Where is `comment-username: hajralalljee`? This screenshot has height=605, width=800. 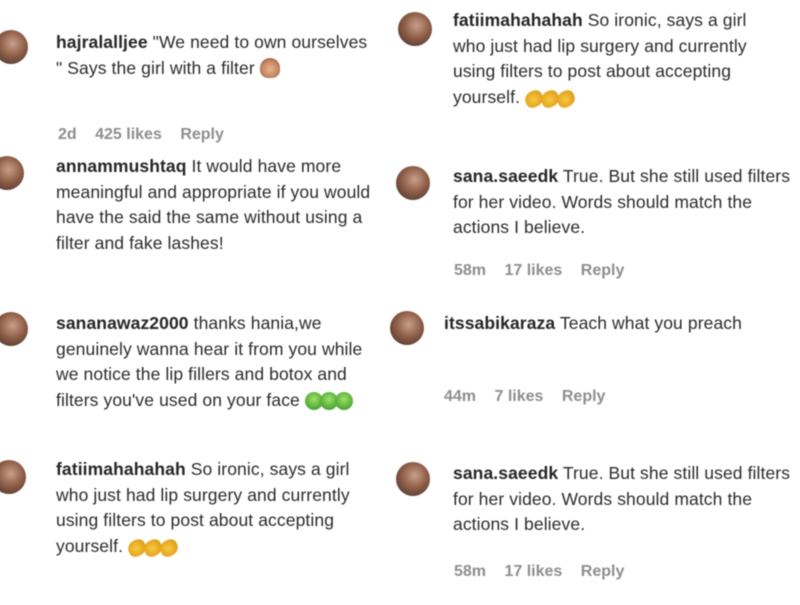
comment-username: hajralalljee is located at coordinates (102, 42).